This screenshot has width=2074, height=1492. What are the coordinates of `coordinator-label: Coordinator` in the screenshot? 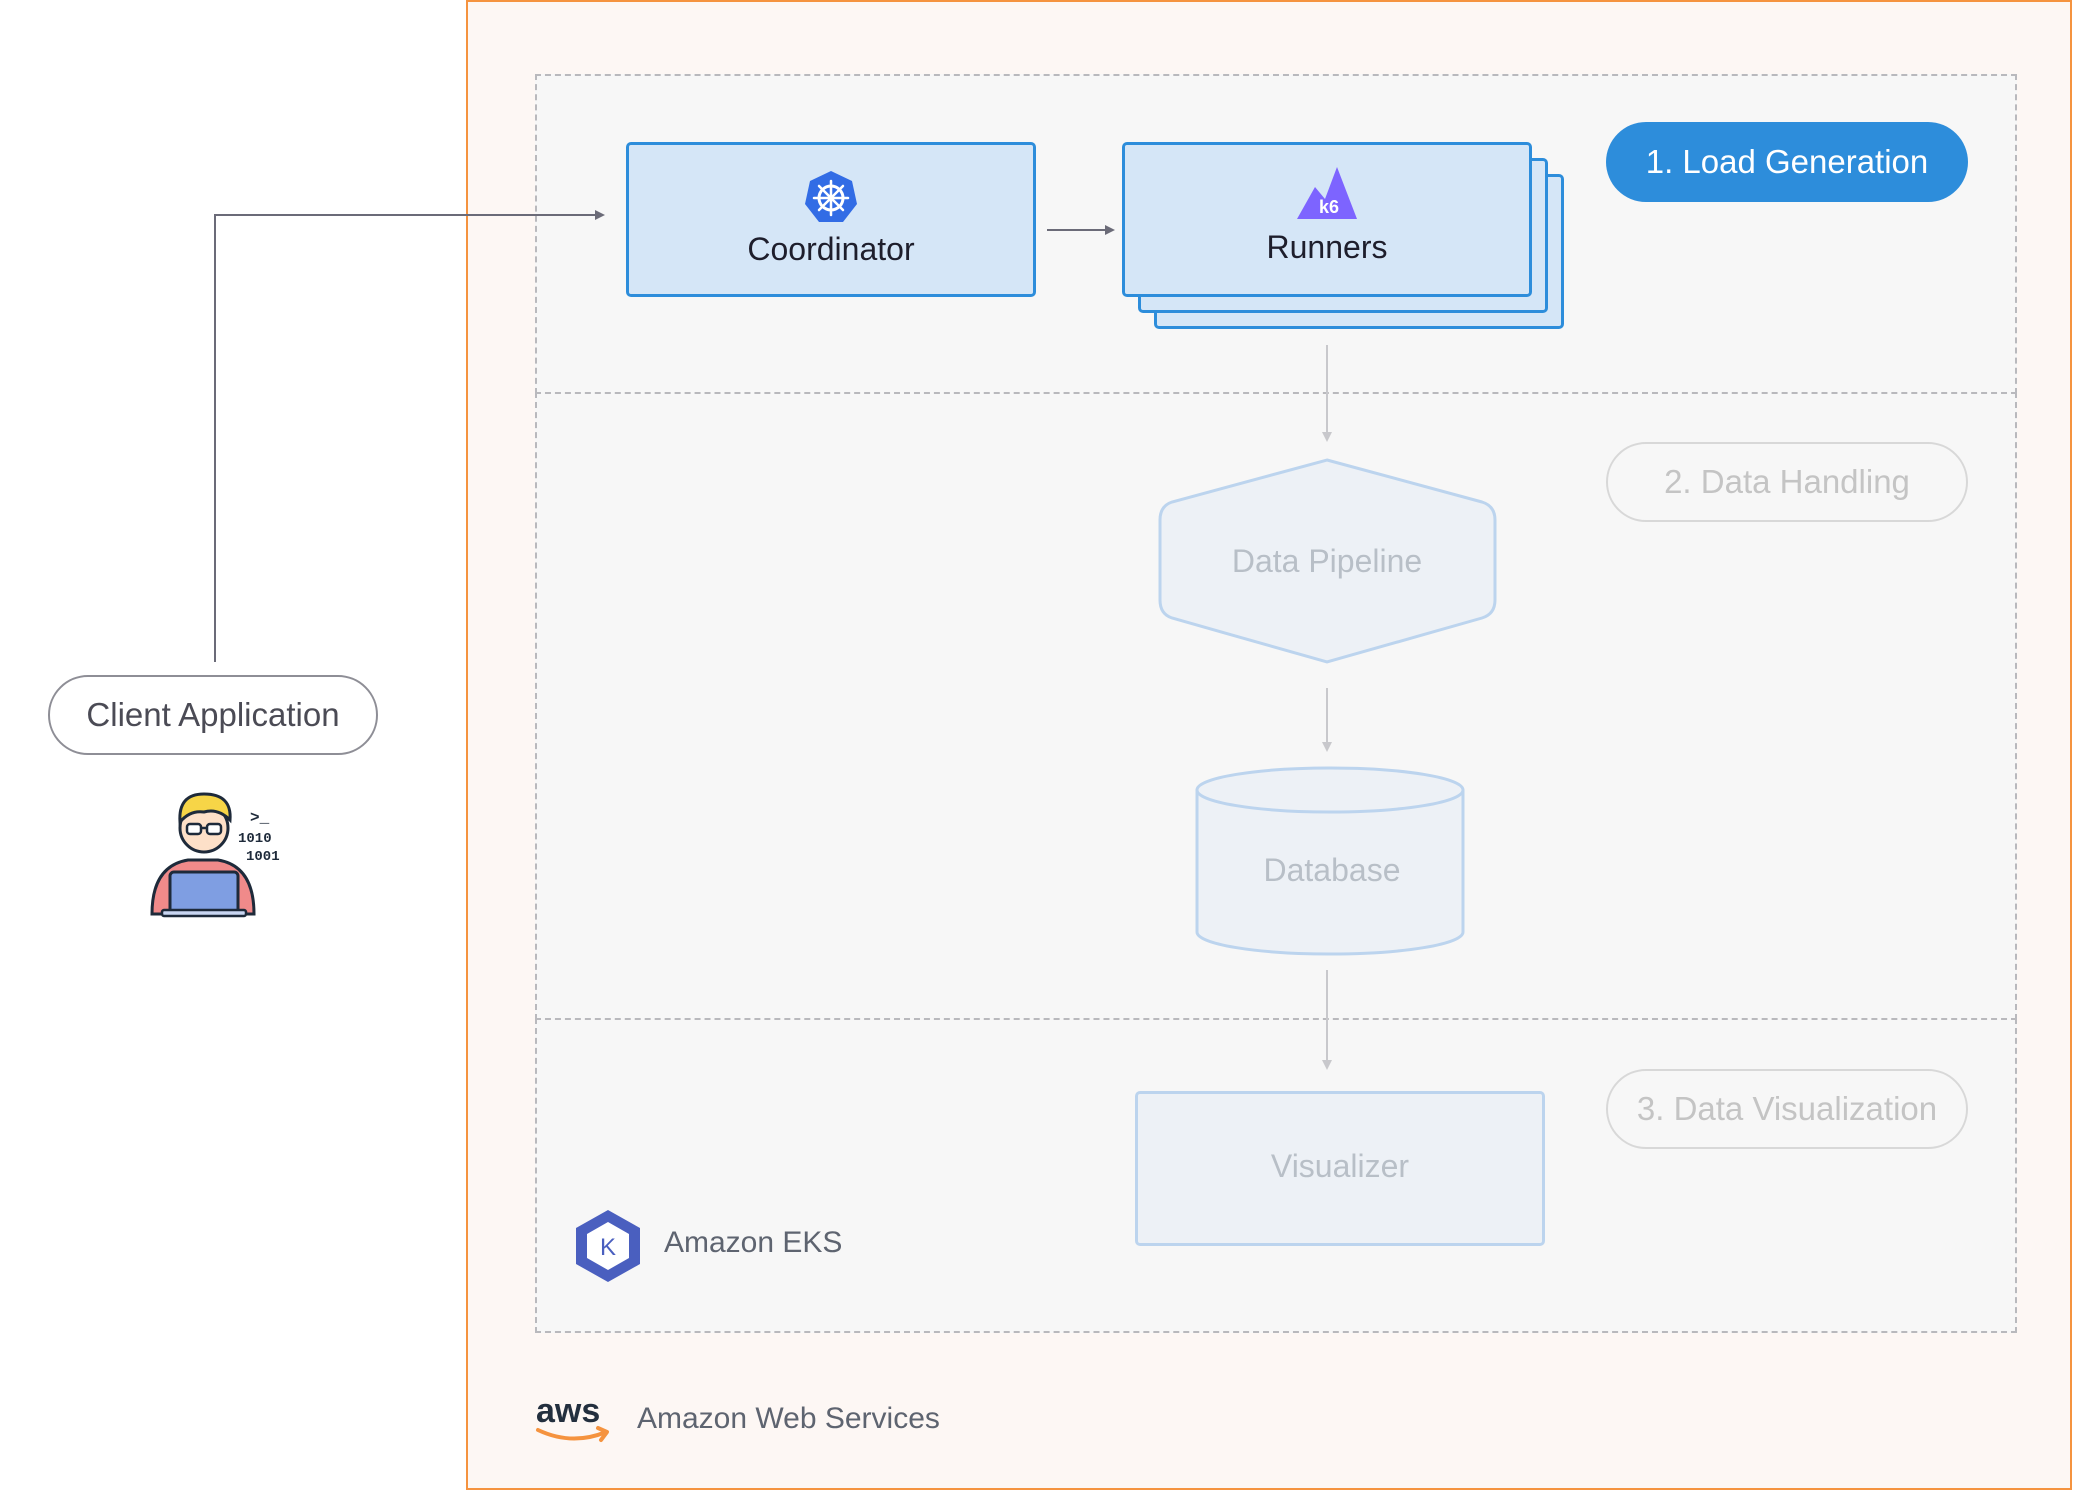 It's located at (831, 249).